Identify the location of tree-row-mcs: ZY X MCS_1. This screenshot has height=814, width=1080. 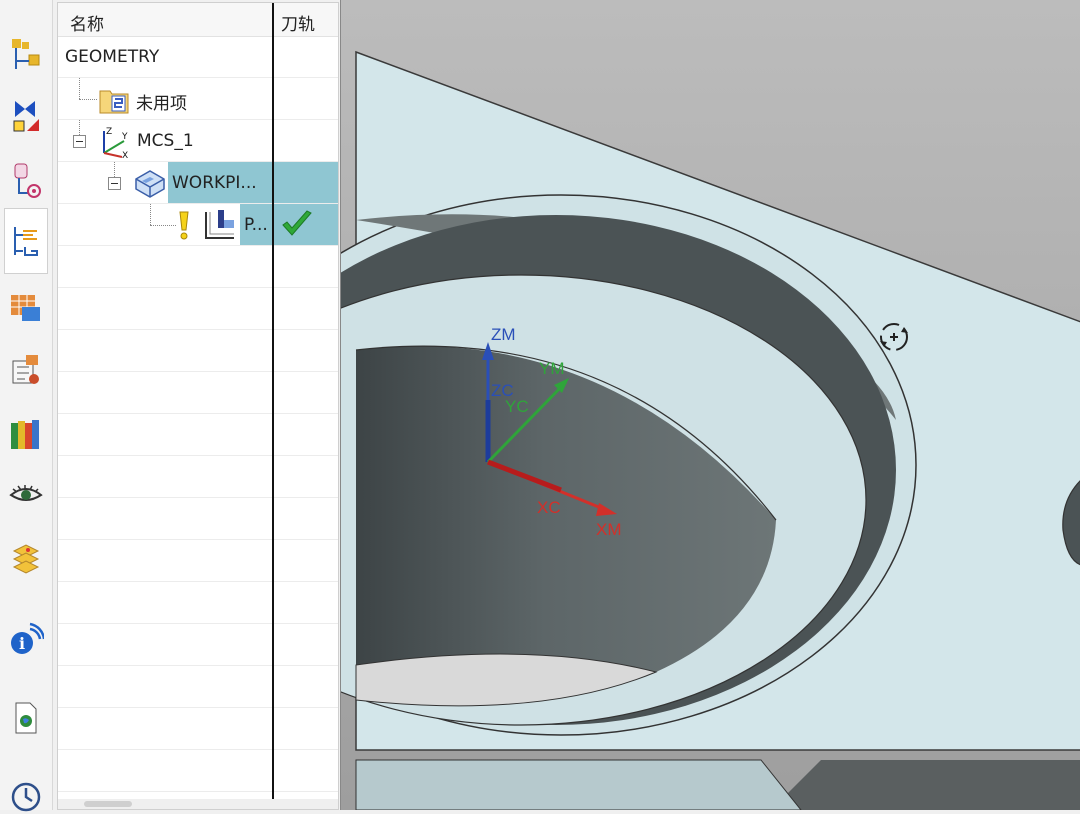
(198, 141).